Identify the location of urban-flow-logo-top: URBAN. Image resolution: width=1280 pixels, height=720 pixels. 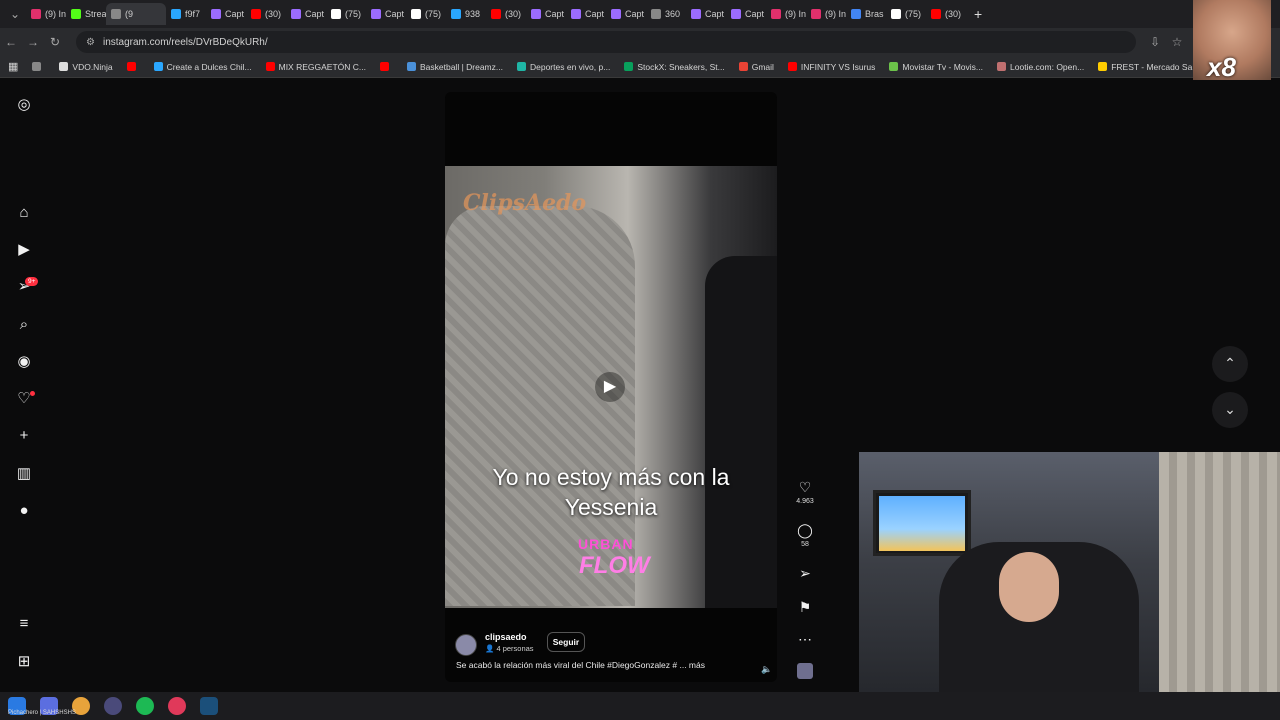
(606, 544).